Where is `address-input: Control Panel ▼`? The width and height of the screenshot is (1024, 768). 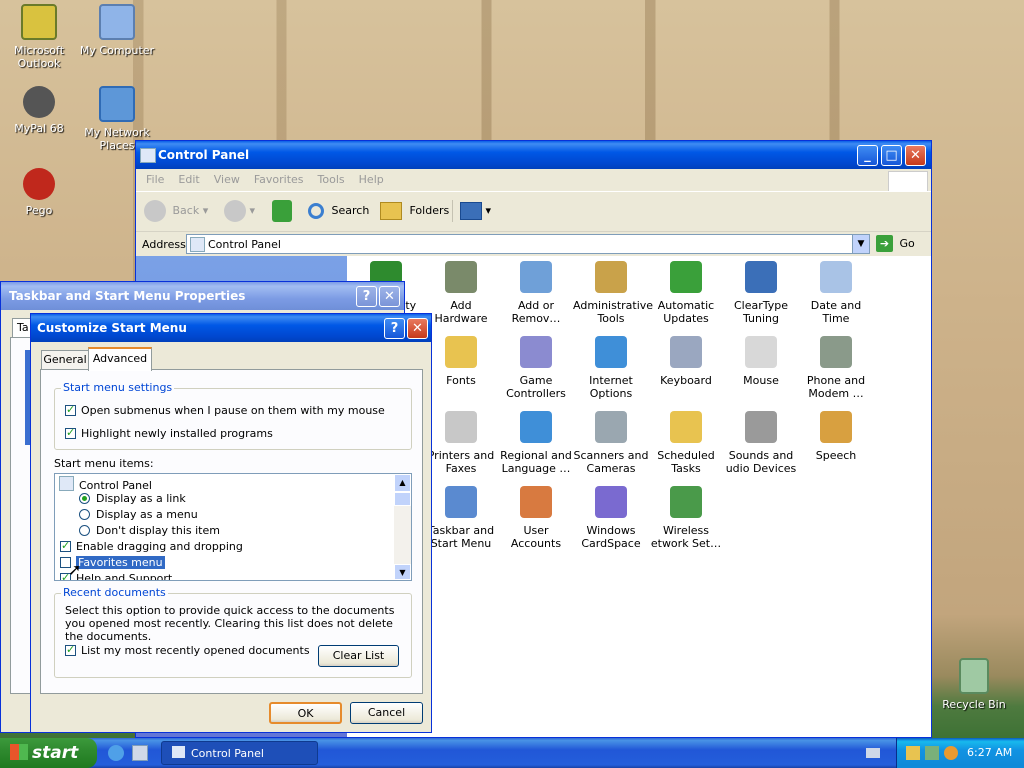 address-input: Control Panel ▼ is located at coordinates (528, 244).